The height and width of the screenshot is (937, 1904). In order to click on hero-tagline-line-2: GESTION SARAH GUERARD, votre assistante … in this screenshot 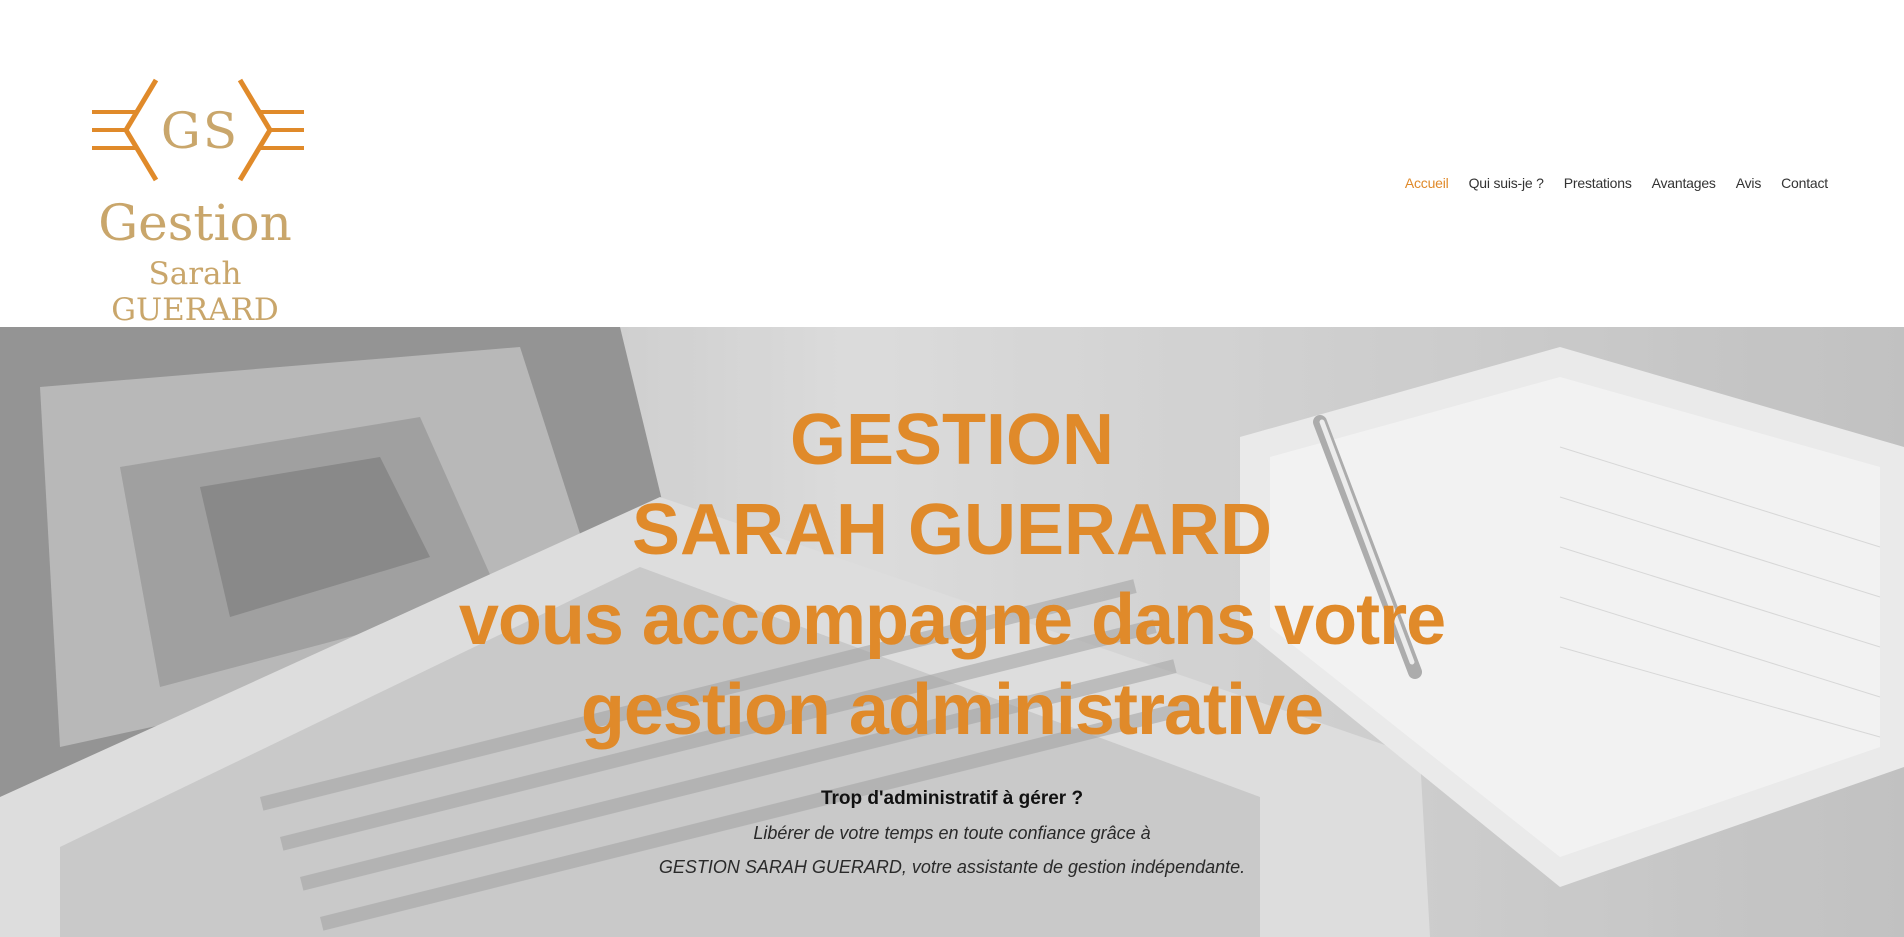, I will do `click(952, 867)`.